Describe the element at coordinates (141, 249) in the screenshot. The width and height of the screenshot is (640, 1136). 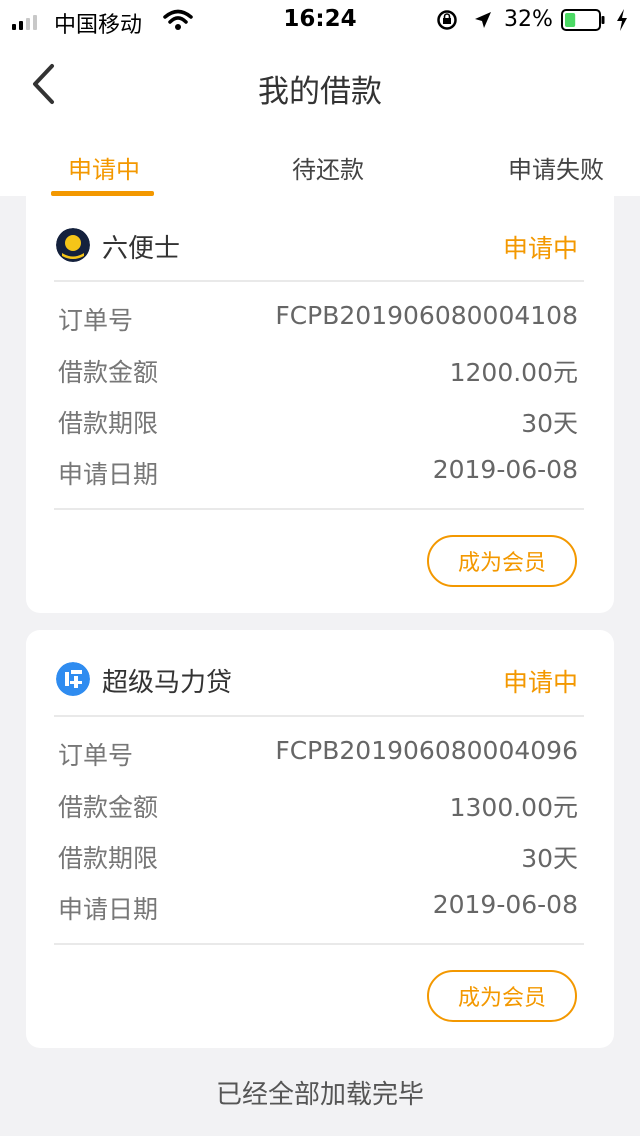
I see `lender-name: 六便士` at that location.